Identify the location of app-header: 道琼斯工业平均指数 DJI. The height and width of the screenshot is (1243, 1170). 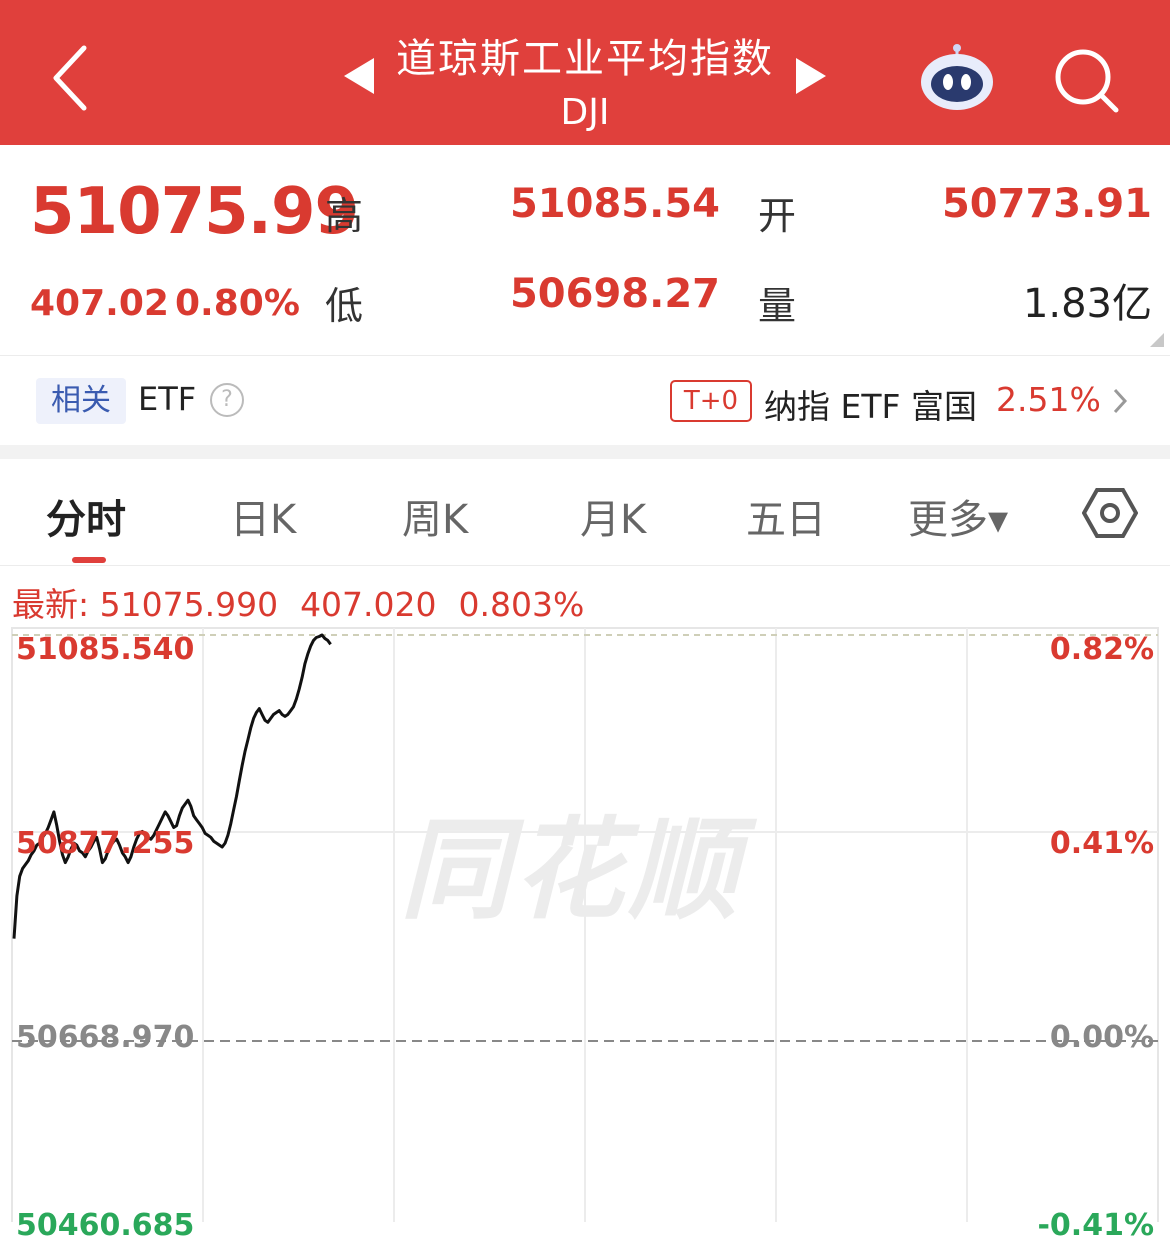
(585, 72).